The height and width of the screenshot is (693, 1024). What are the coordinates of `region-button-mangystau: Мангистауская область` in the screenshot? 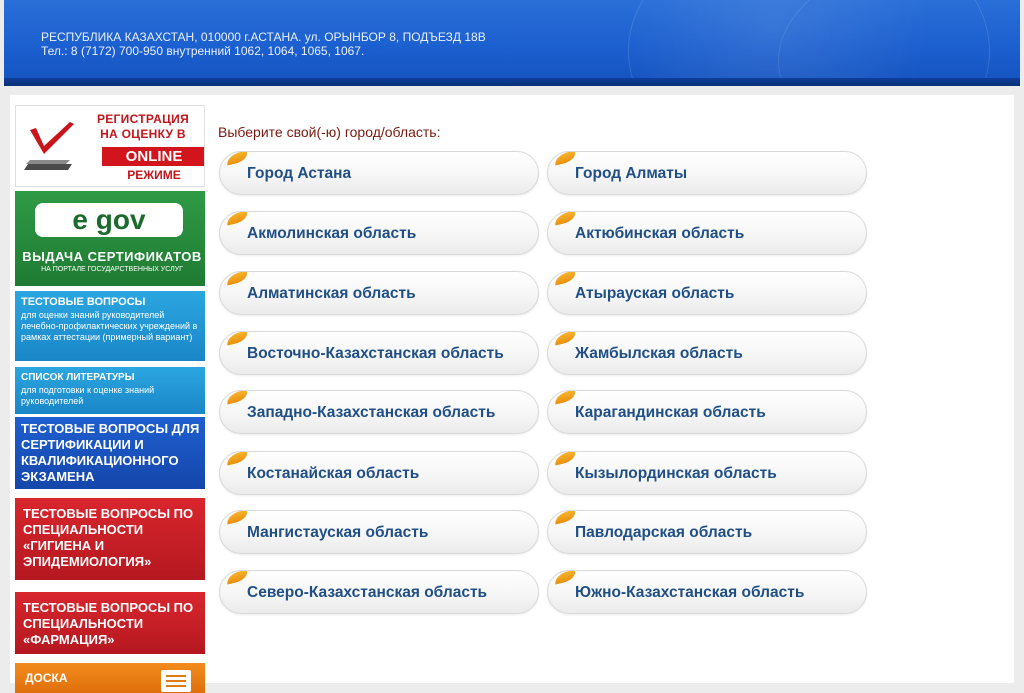 It's located at (379, 532).